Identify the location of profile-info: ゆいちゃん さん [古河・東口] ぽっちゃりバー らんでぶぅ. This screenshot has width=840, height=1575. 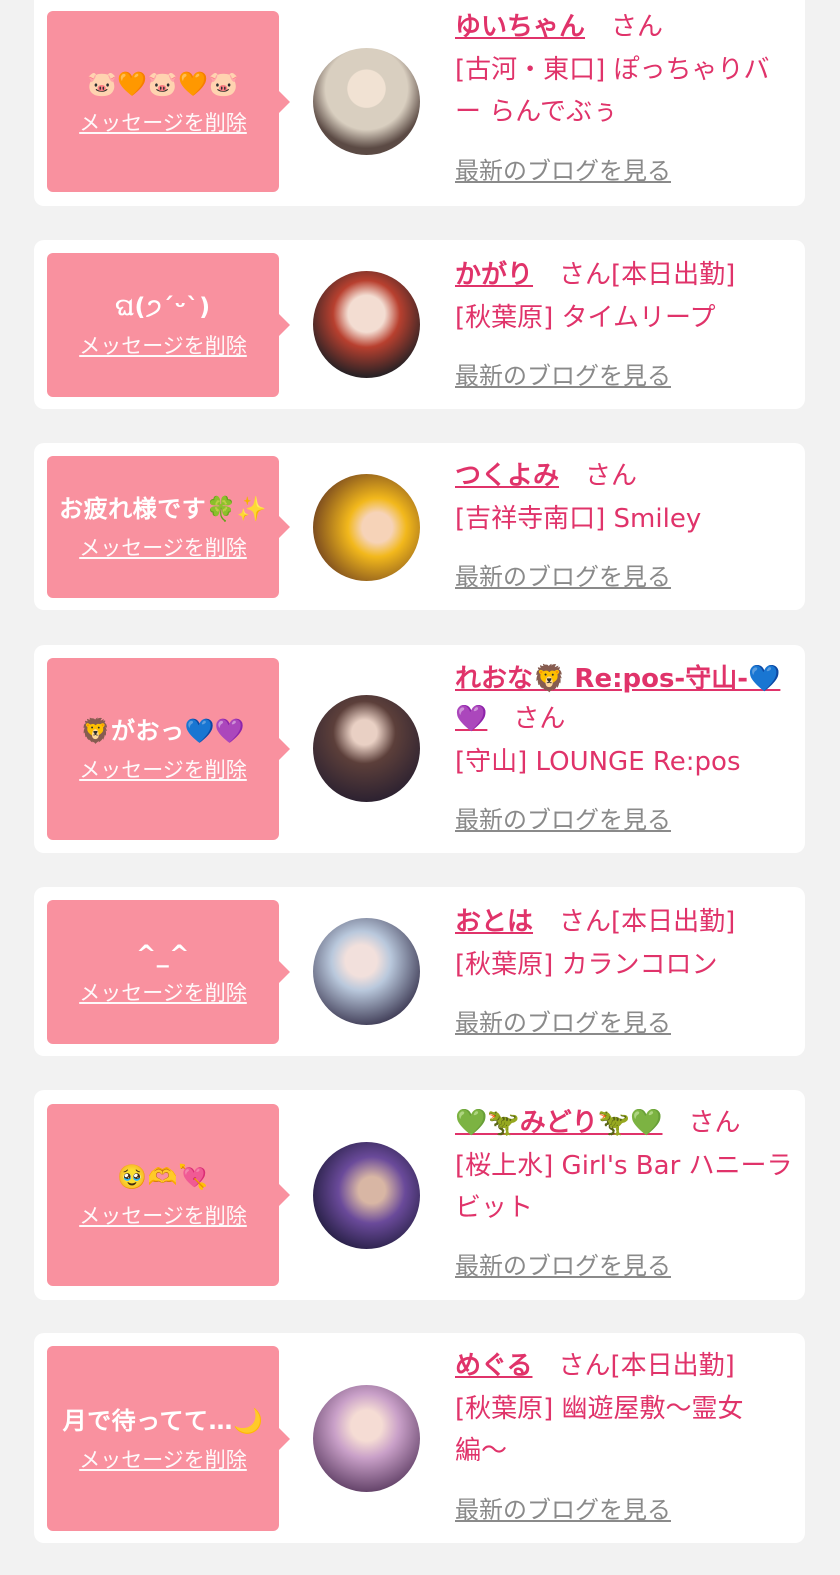
(625, 70).